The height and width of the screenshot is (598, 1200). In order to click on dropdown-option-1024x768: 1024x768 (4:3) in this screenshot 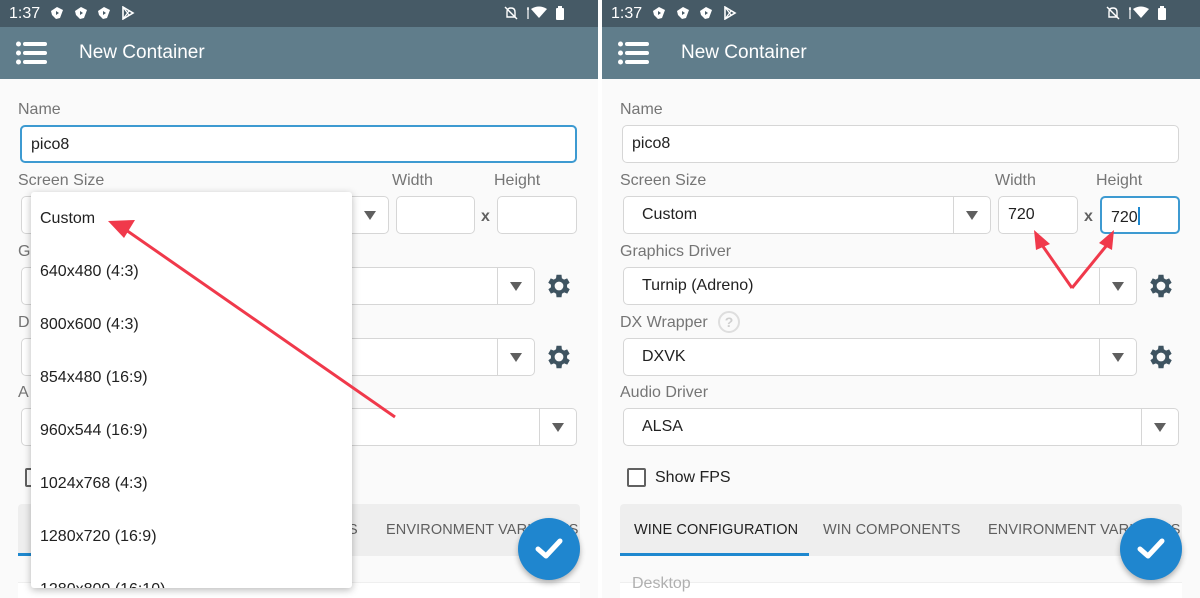, I will do `click(94, 484)`.